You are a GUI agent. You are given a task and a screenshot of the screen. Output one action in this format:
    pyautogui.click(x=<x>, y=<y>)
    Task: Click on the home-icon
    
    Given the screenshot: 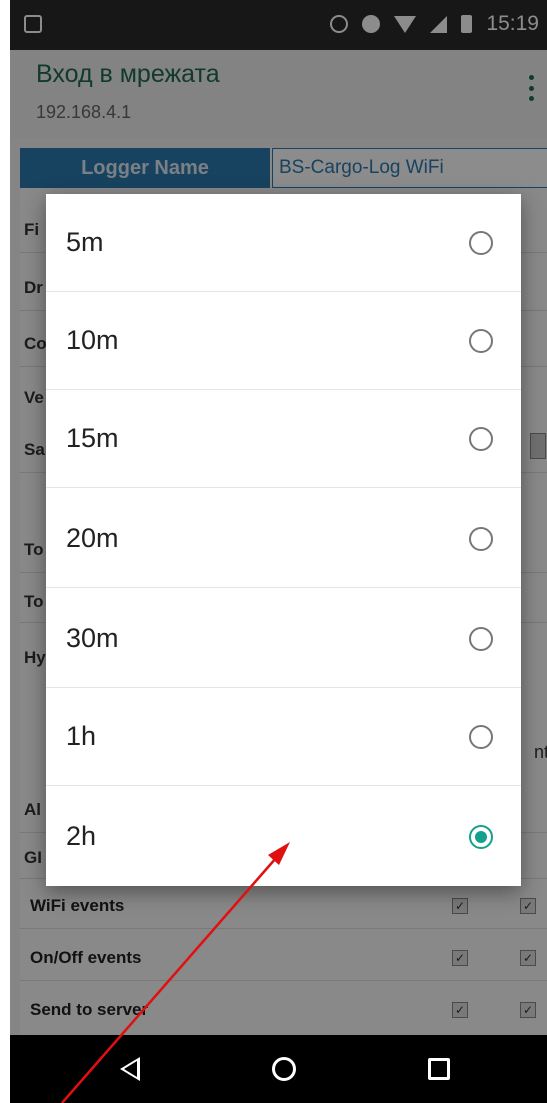 What is the action you would take?
    pyautogui.click(x=284, y=1069)
    